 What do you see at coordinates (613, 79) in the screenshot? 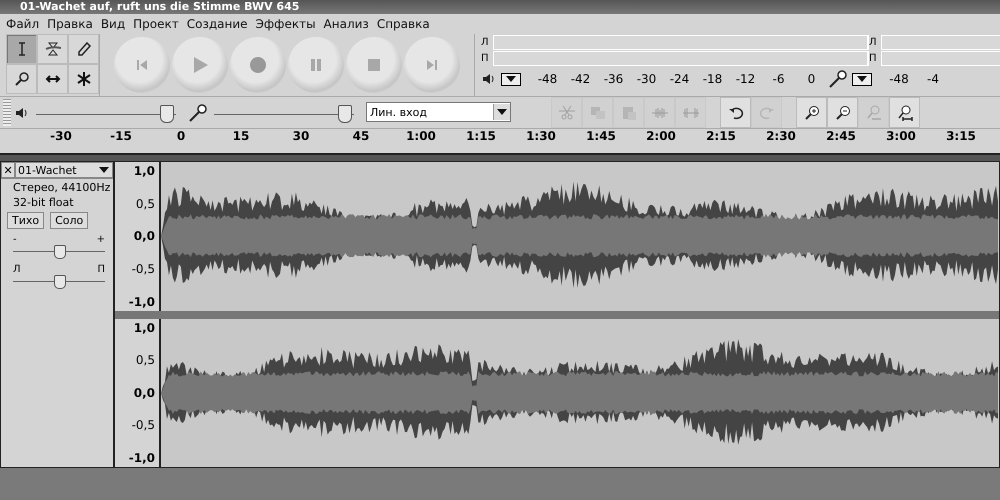
I see `meter-scale-label: -36` at bounding box center [613, 79].